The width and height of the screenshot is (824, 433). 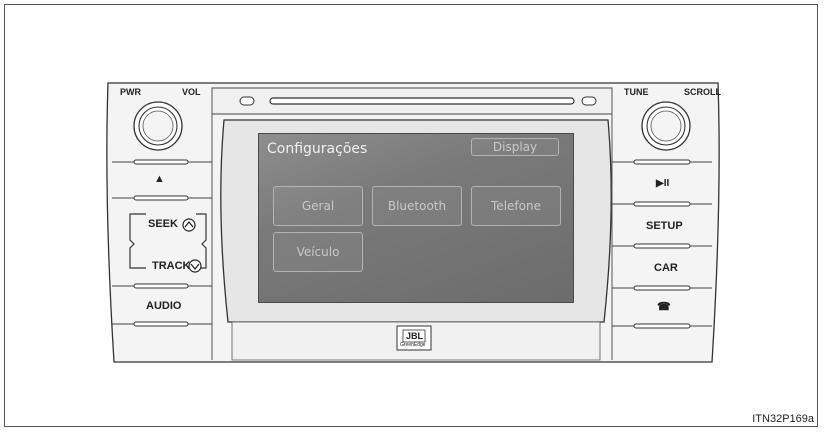 What do you see at coordinates (191, 92) in the screenshot?
I see `vol-label: VOL` at bounding box center [191, 92].